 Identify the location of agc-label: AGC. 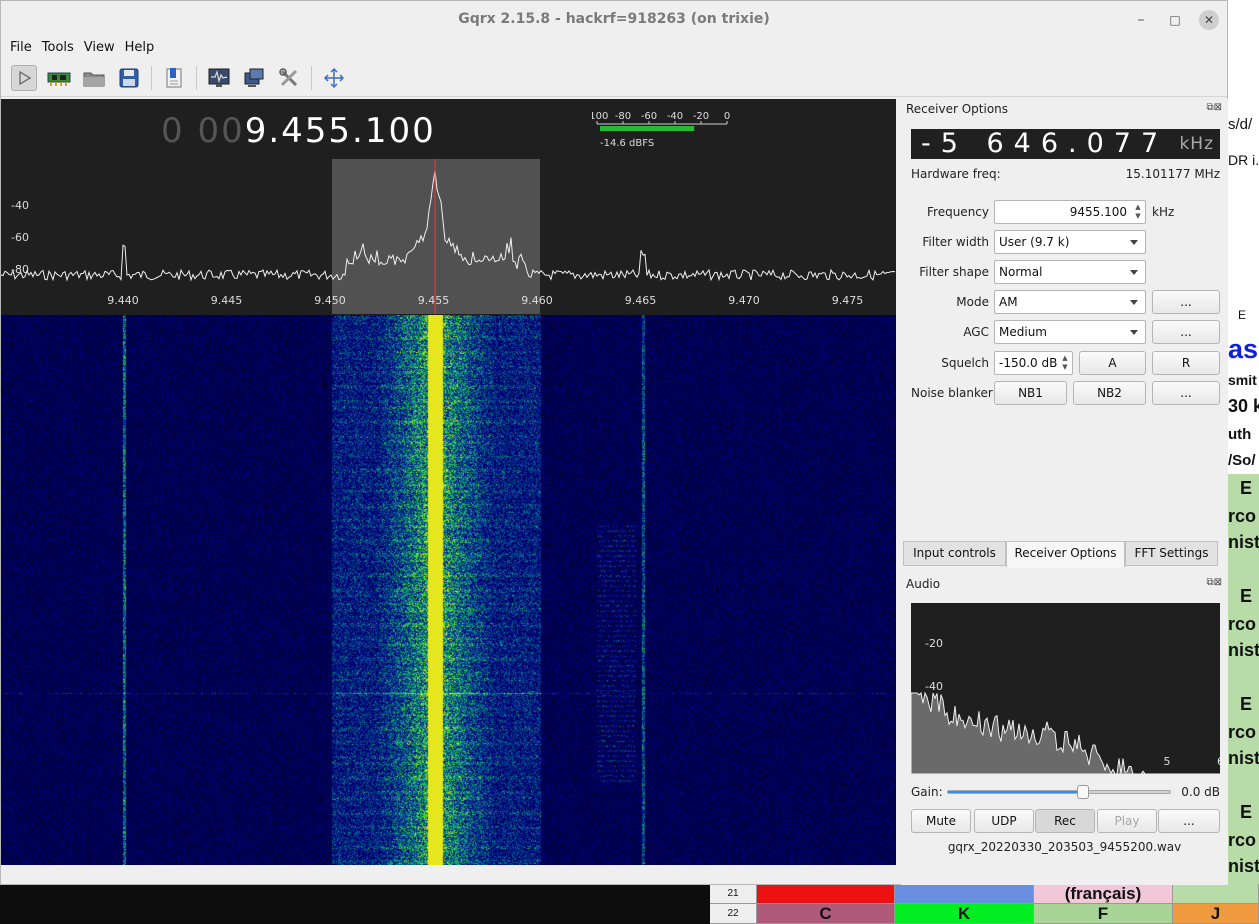
(976, 332).